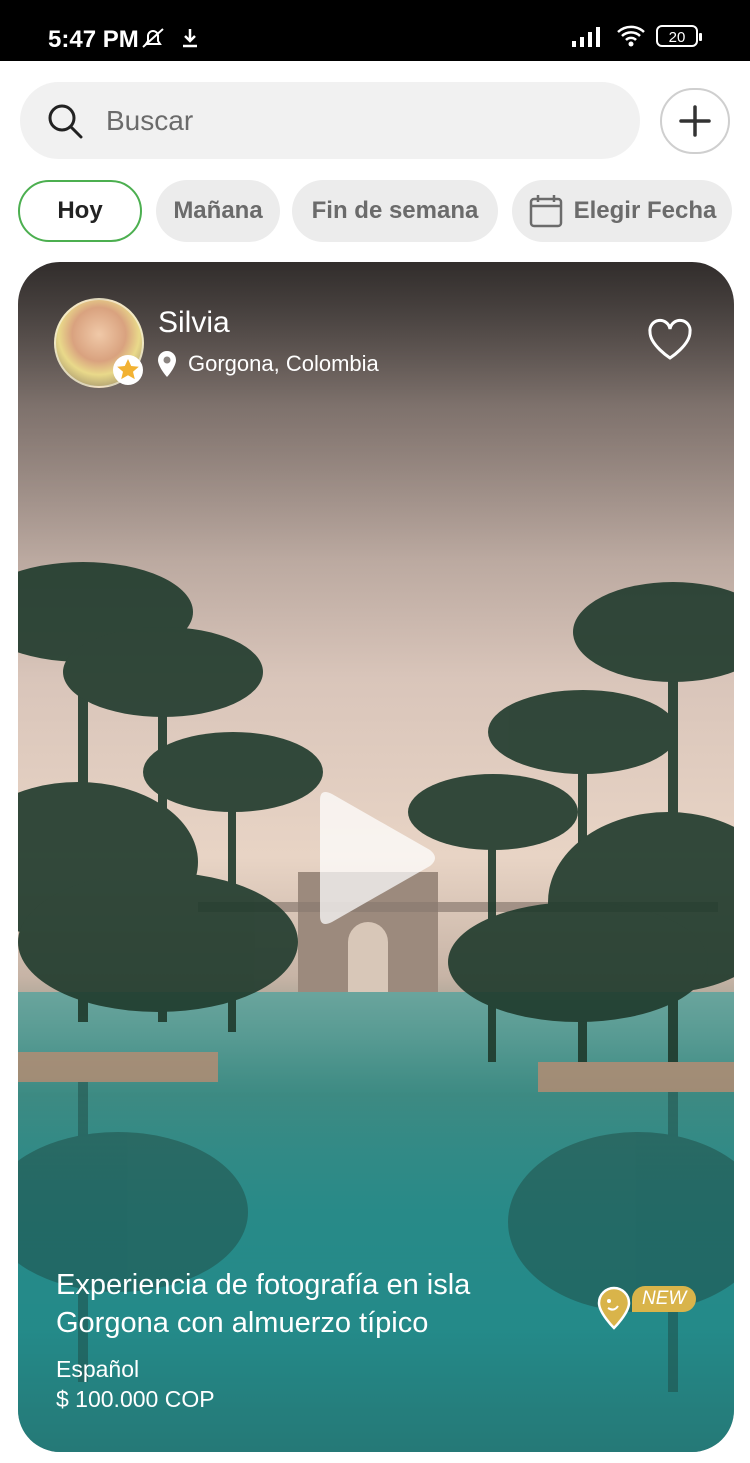  Describe the element at coordinates (194, 322) in the screenshot. I see `host-name: Silvia` at that location.